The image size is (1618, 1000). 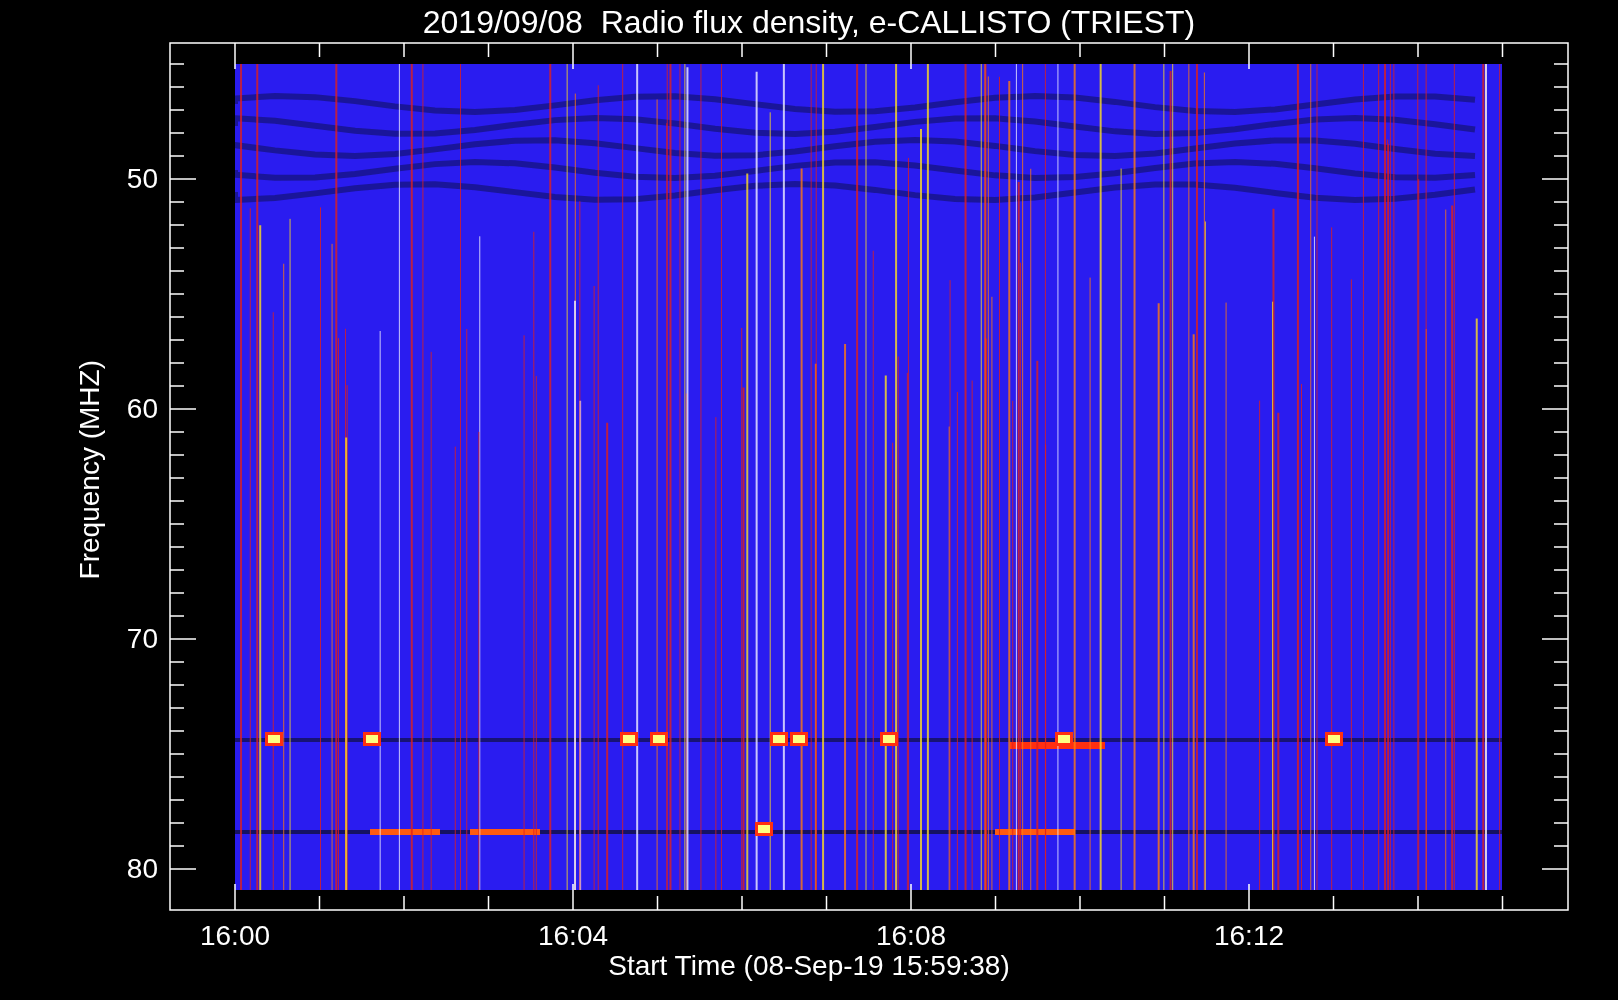 What do you see at coordinates (1249, 936) in the screenshot?
I see `x-tick-label: 16:12` at bounding box center [1249, 936].